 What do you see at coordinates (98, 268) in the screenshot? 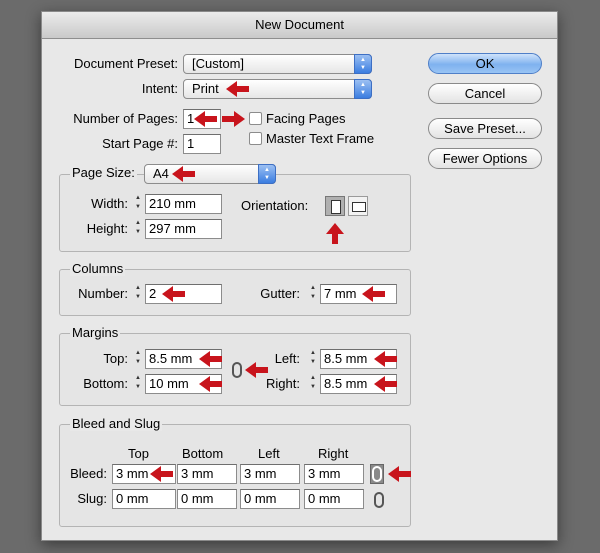
I see `columns-title: Columns` at bounding box center [98, 268].